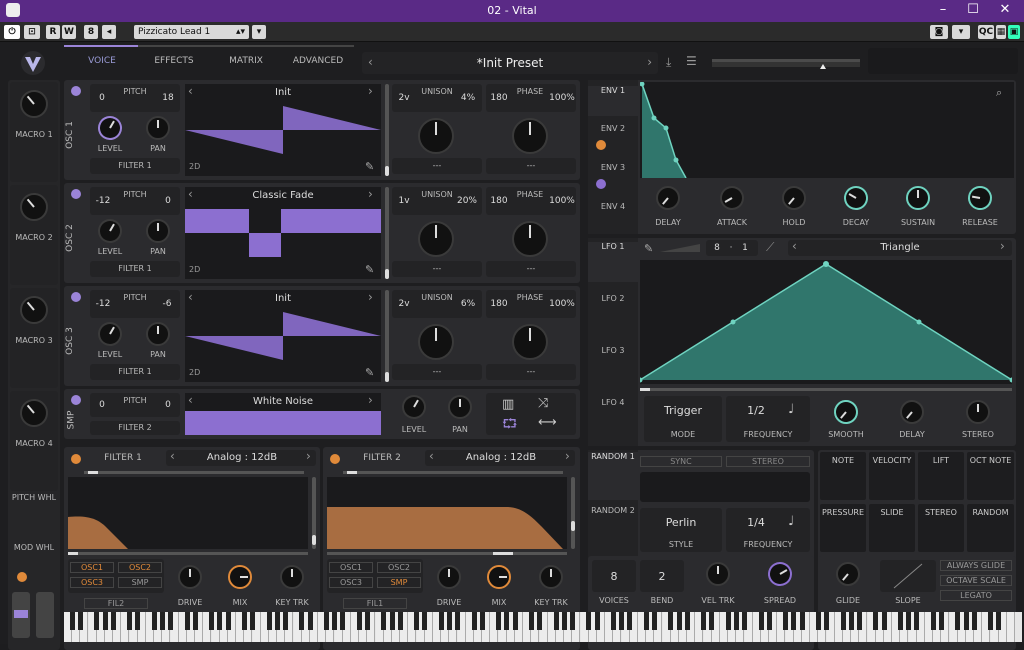  I want to click on host-preset-select: Pizzicato Lead 1 ▴▾, so click(191, 32).